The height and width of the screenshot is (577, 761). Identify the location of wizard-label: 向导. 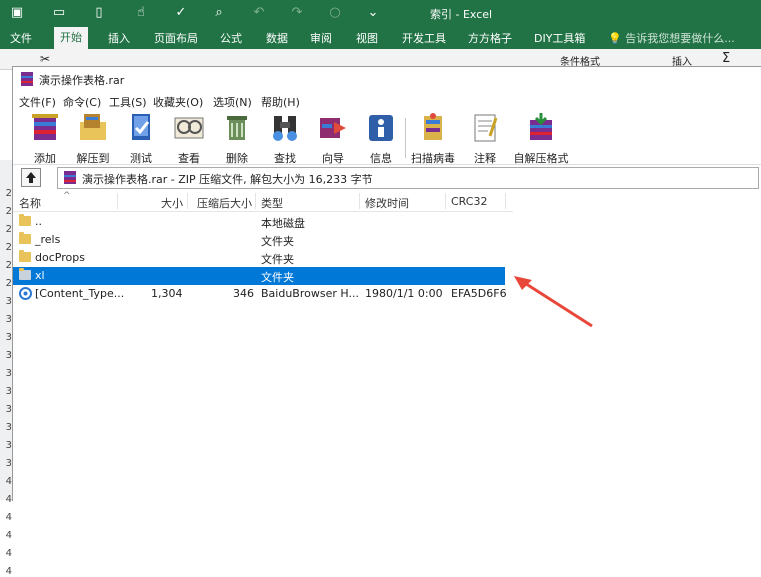
(333, 158).